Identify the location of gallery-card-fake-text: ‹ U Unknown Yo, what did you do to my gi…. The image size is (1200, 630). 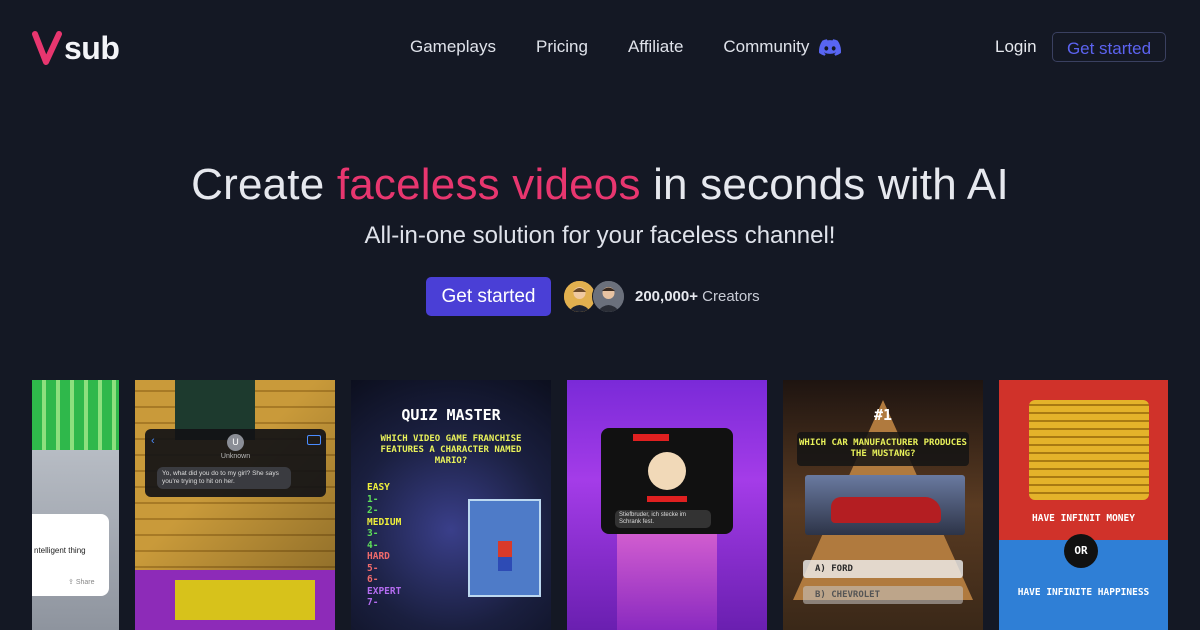
(235, 505).